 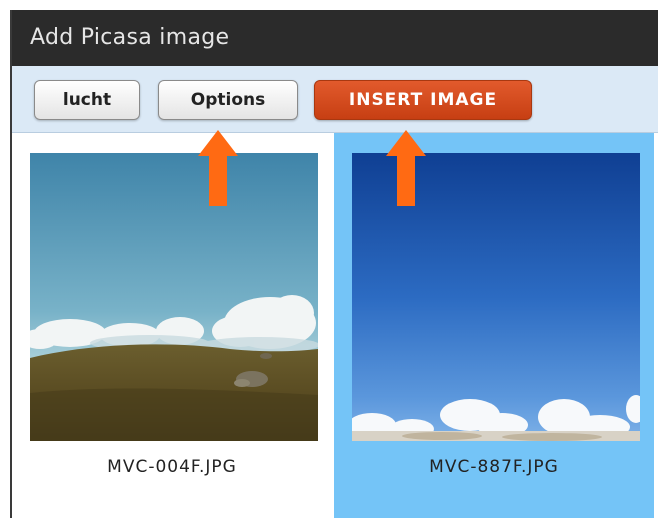 I want to click on dialog-titlebar: Add Picasa image, so click(x=335, y=38).